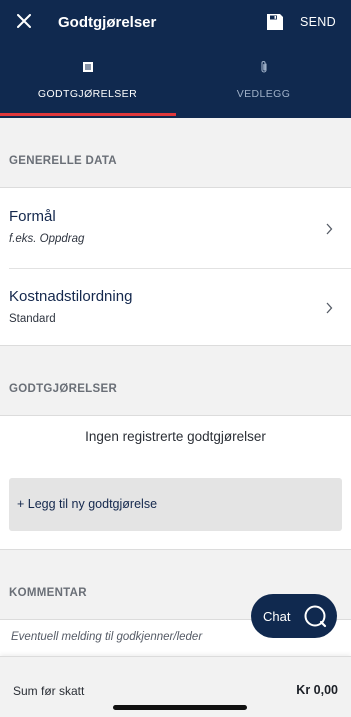  I want to click on send-button: SEND, so click(318, 22).